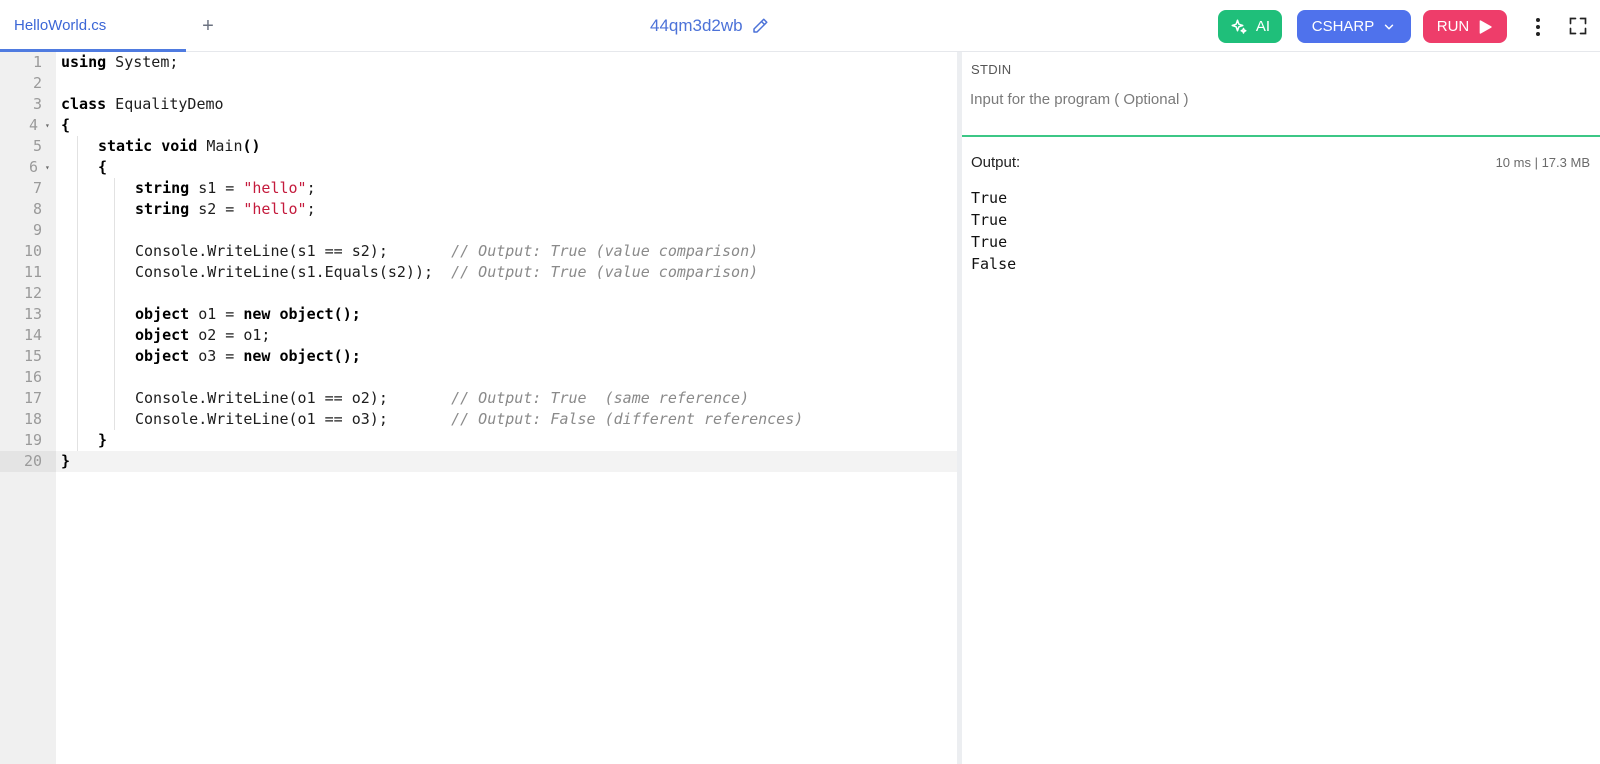 This screenshot has width=1600, height=764. Describe the element at coordinates (478, 293) in the screenshot. I see `code-line: 12` at that location.